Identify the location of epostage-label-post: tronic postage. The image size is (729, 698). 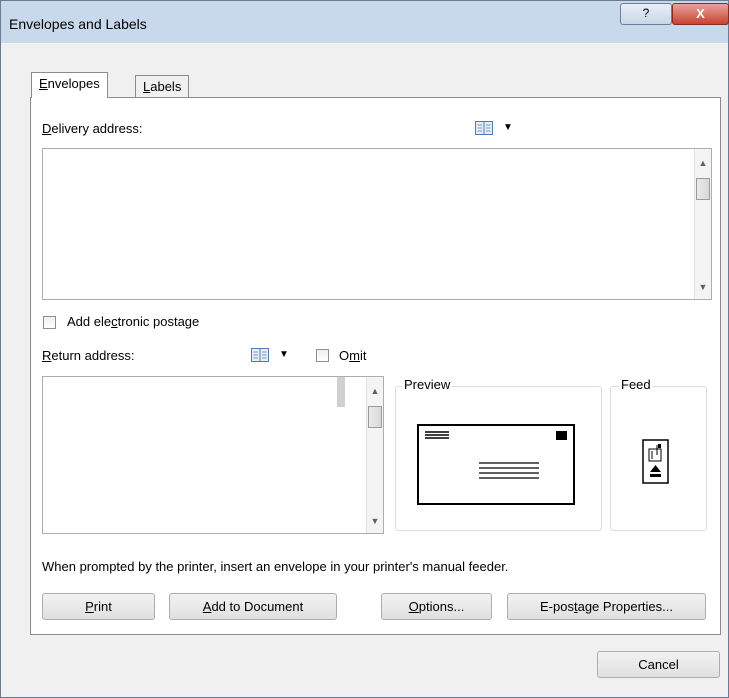
(158, 321).